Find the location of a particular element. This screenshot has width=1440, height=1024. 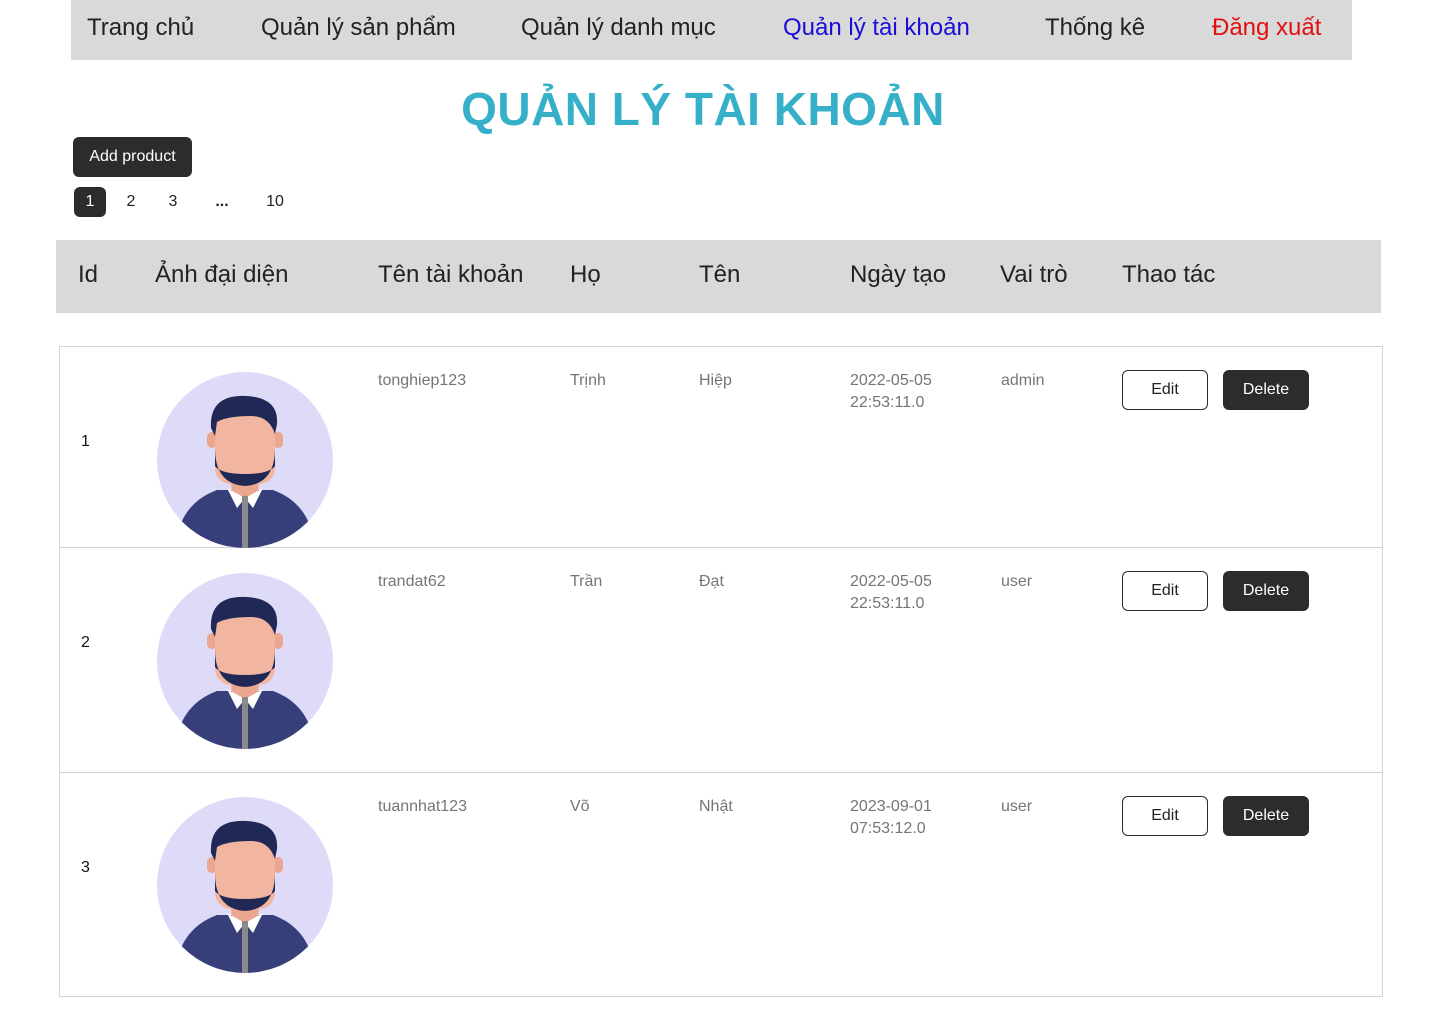

row-last-name: Trần is located at coordinates (586, 581).